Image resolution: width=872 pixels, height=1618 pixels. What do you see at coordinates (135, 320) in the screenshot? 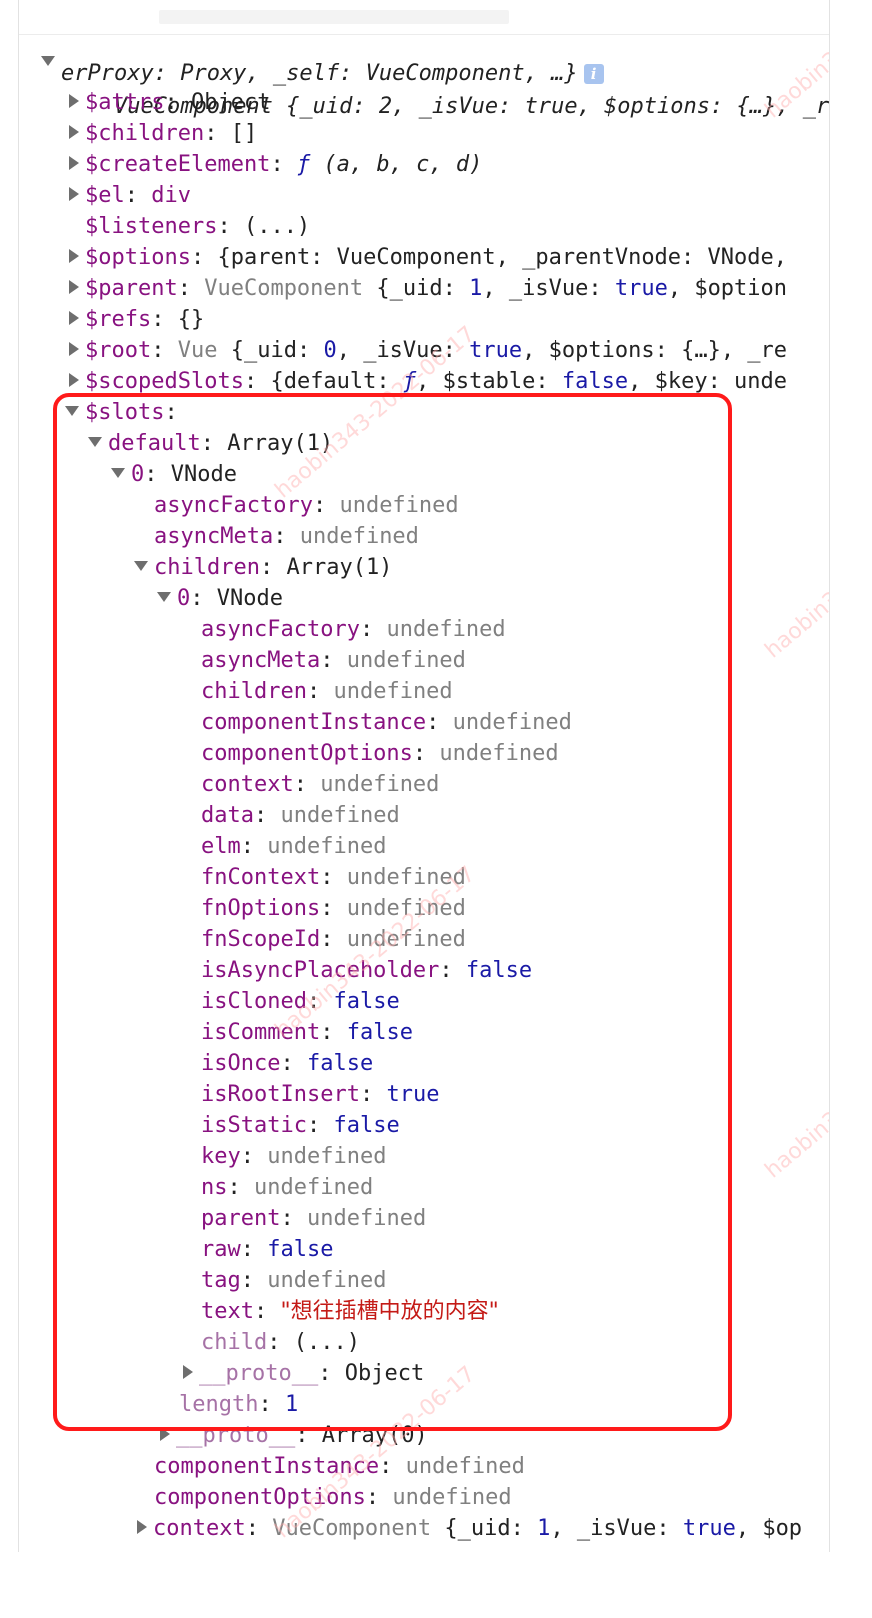
I see `prop-refs: $refs: {}` at bounding box center [135, 320].